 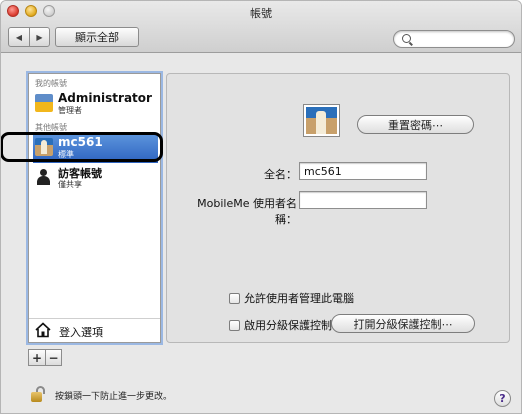 What do you see at coordinates (44, 177) in the screenshot?
I see `guest-silhouette-icon` at bounding box center [44, 177].